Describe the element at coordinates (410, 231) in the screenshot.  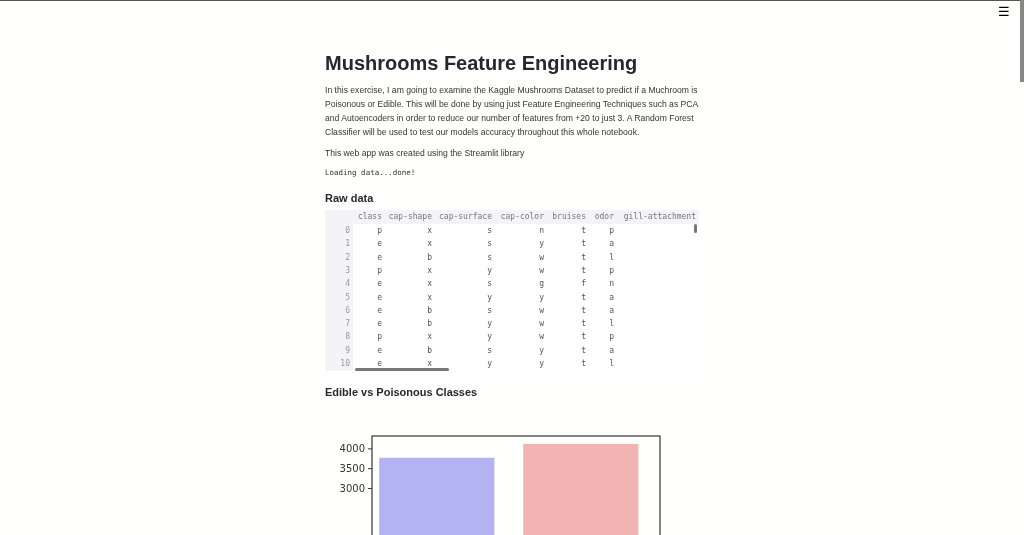
I see `table-cell: x` at that location.